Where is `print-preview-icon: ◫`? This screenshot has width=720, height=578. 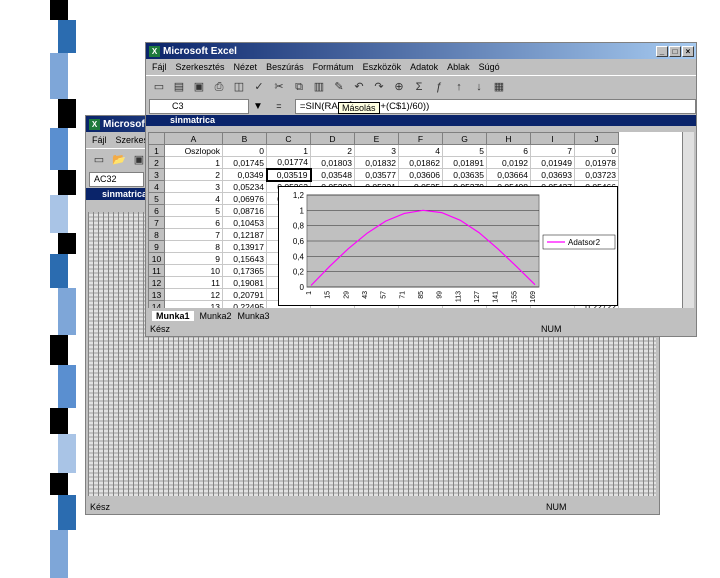
print-preview-icon: ◫ is located at coordinates (239, 87).